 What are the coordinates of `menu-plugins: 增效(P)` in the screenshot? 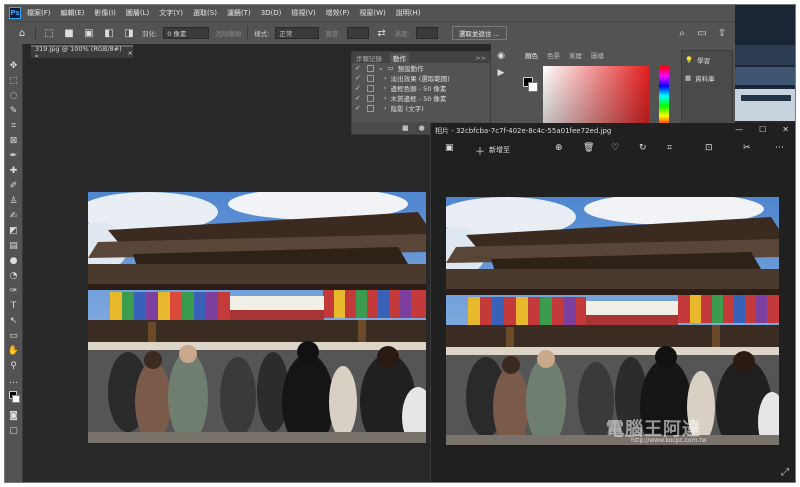 It's located at (338, 13).